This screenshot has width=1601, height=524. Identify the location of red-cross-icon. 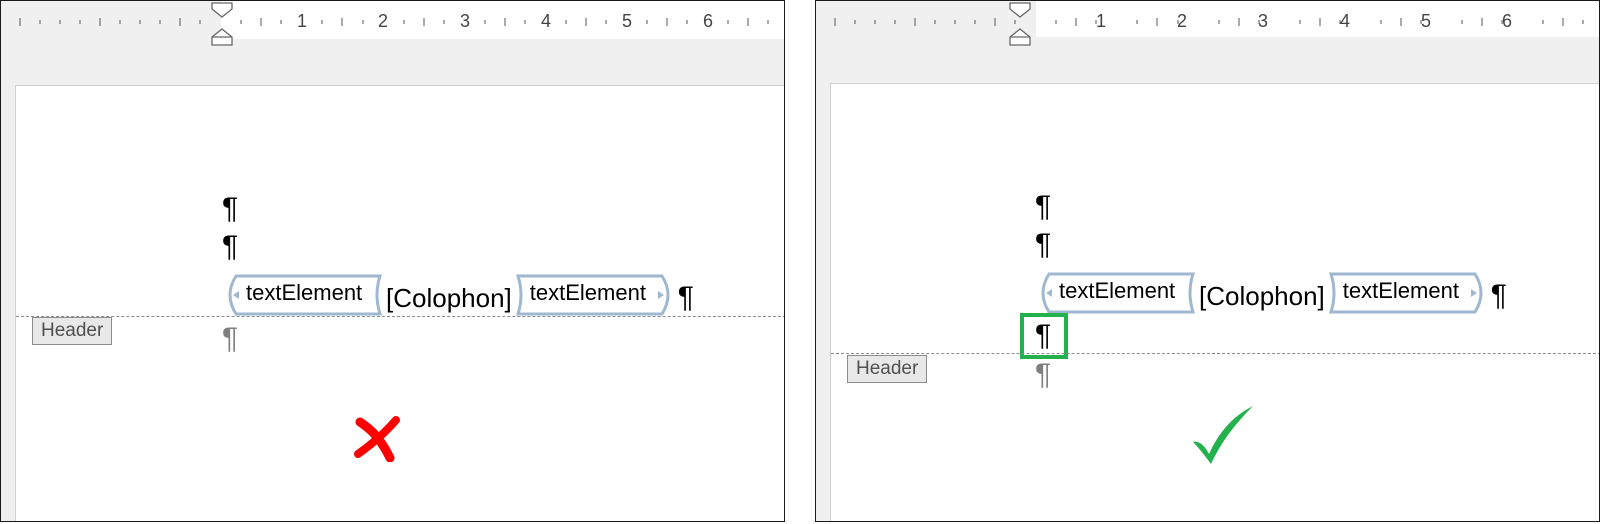
(377, 439).